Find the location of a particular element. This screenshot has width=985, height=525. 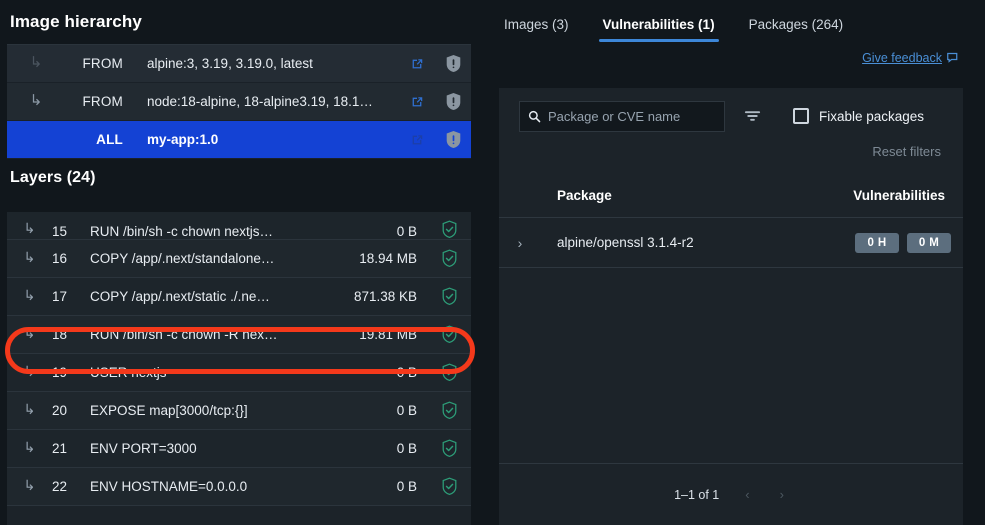

search-icon is located at coordinates (534, 116).